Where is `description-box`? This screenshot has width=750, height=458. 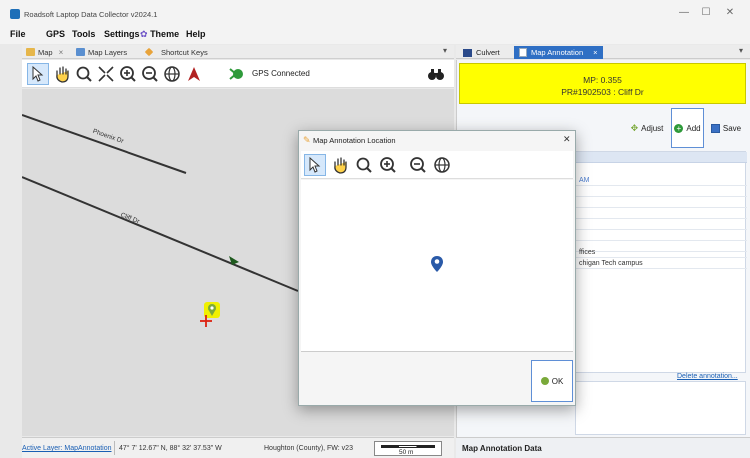 description-box is located at coordinates (660, 408).